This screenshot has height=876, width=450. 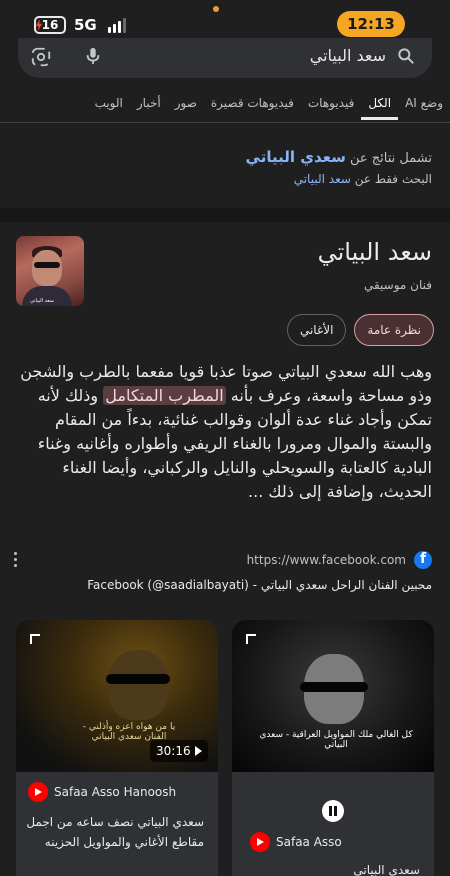 What do you see at coordinates (109, 105) in the screenshot?
I see `tab-web: الويب` at bounding box center [109, 105].